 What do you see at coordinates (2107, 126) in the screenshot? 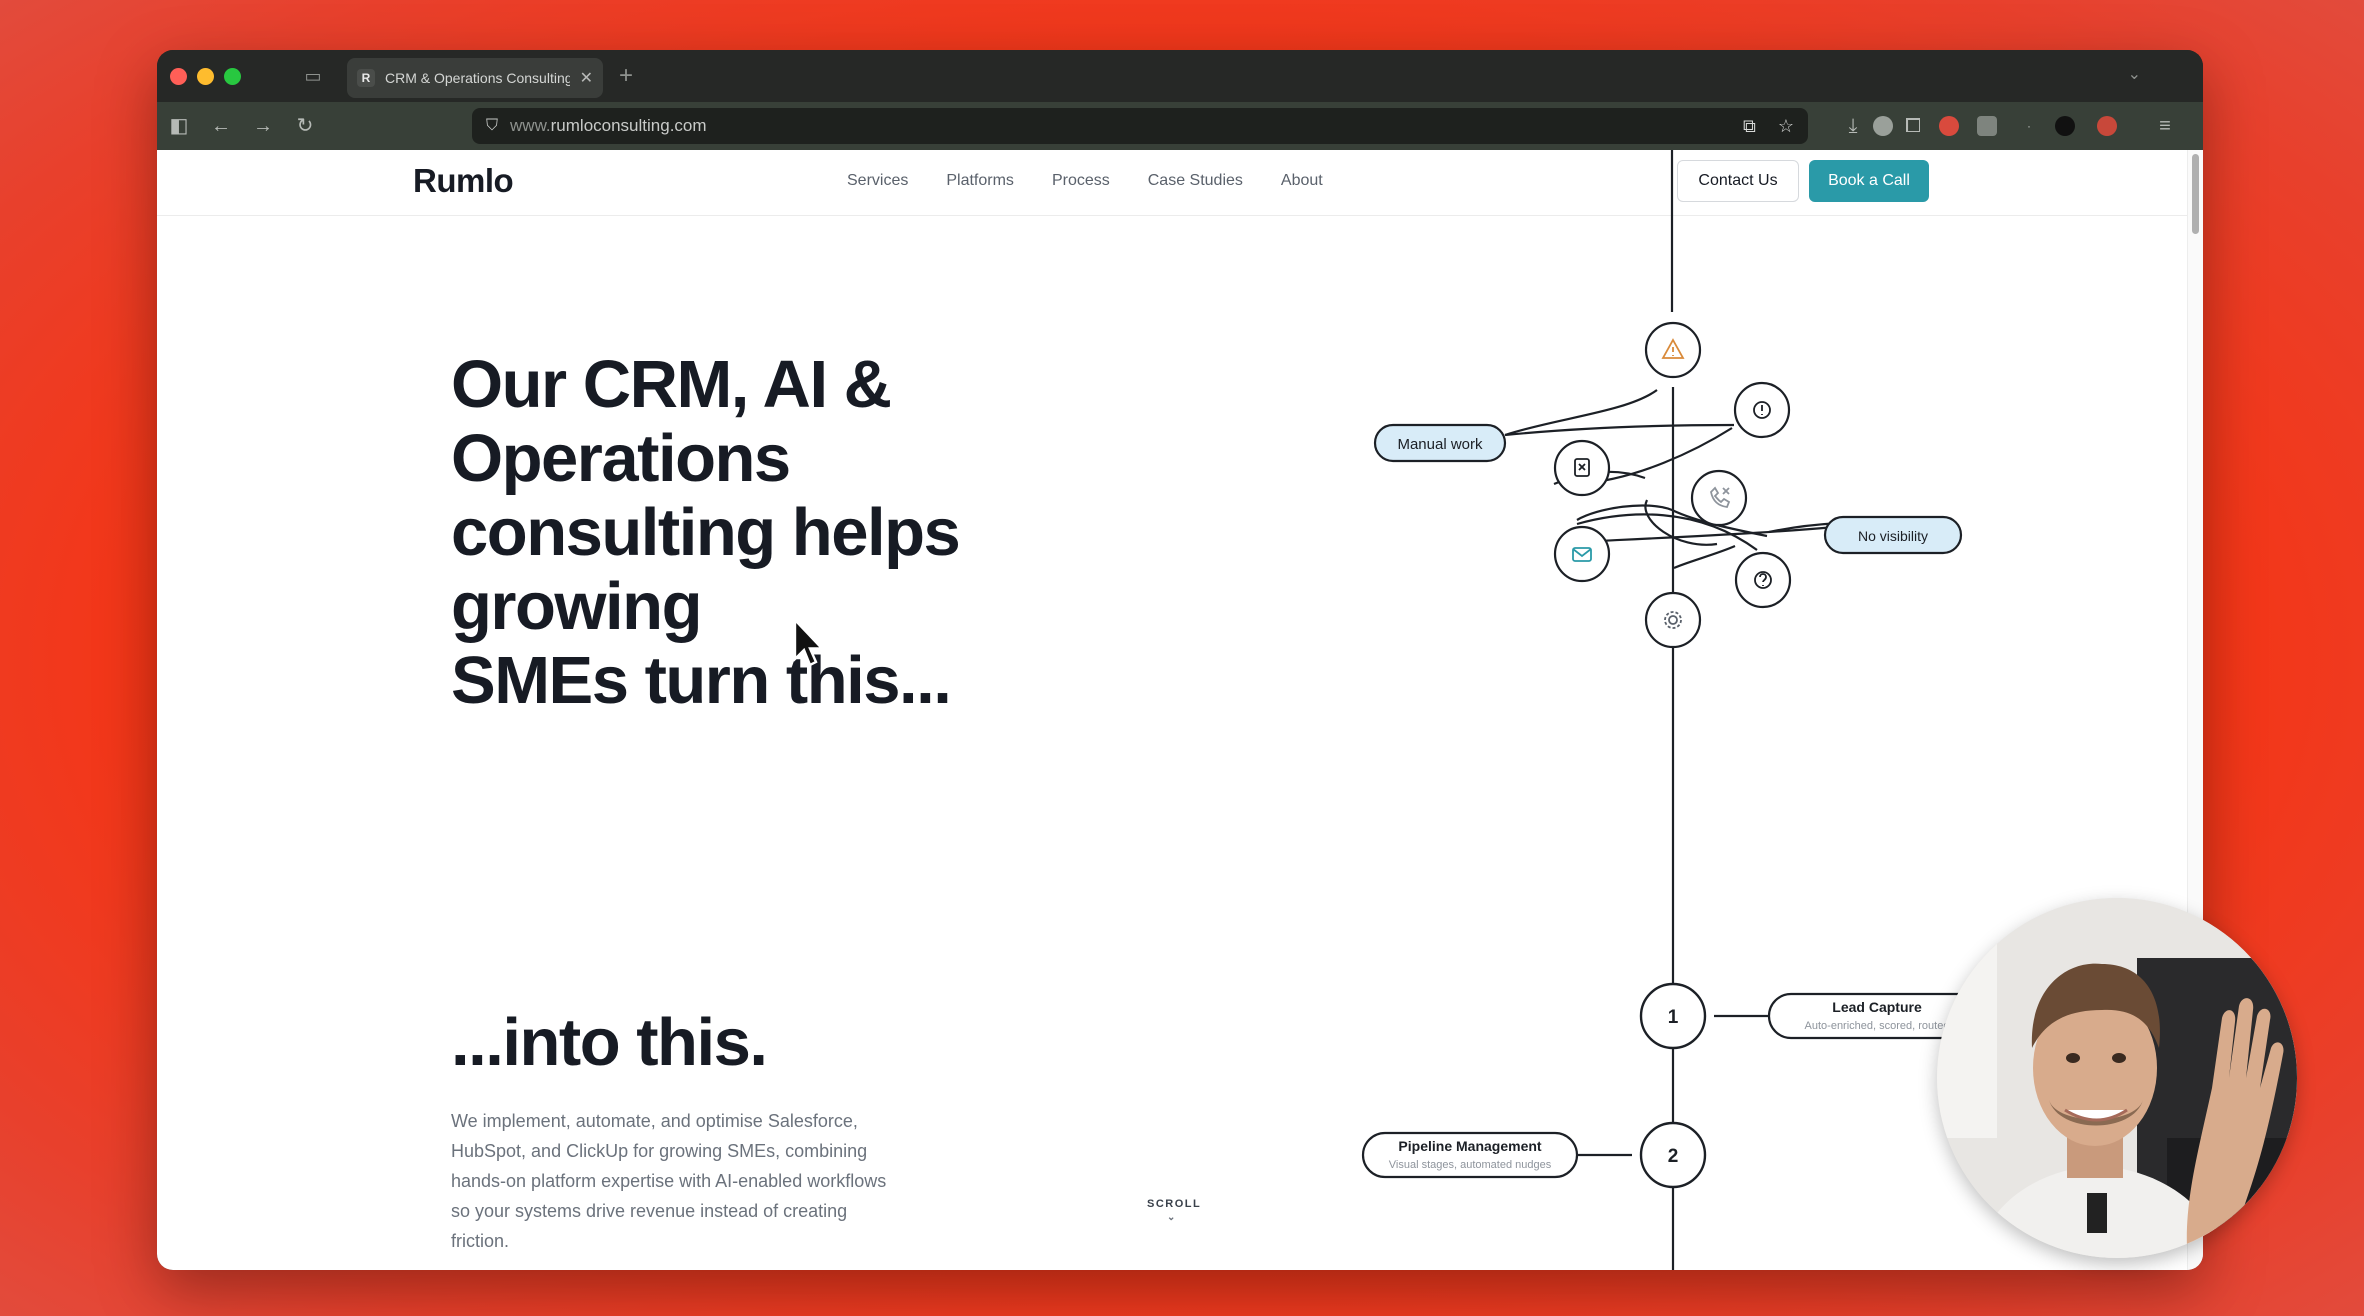
I see `extension-red-icon` at bounding box center [2107, 126].